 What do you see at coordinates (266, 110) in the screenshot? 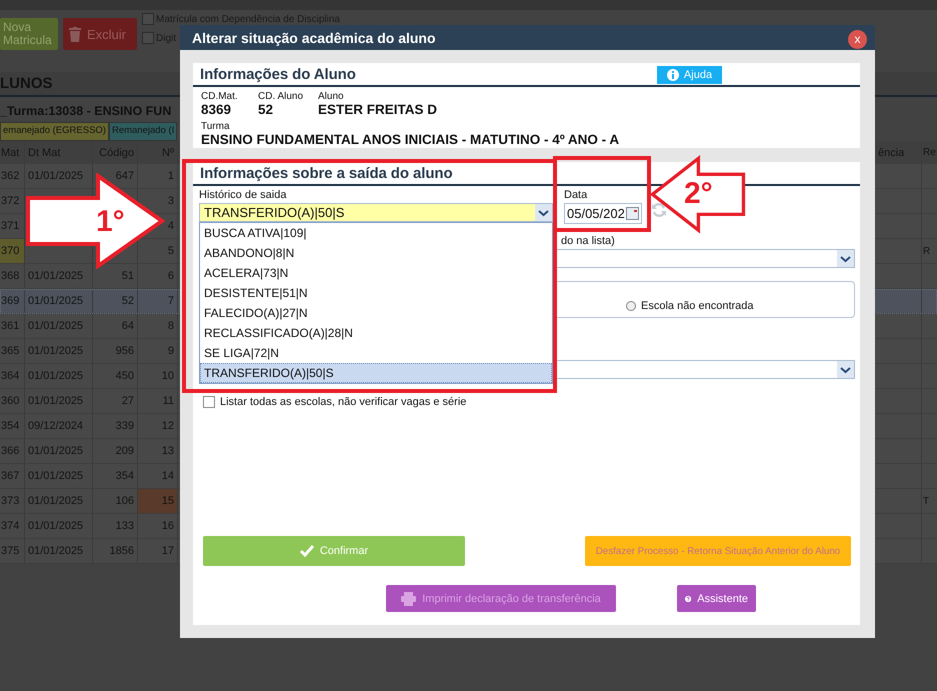
I see `field-value: 52` at bounding box center [266, 110].